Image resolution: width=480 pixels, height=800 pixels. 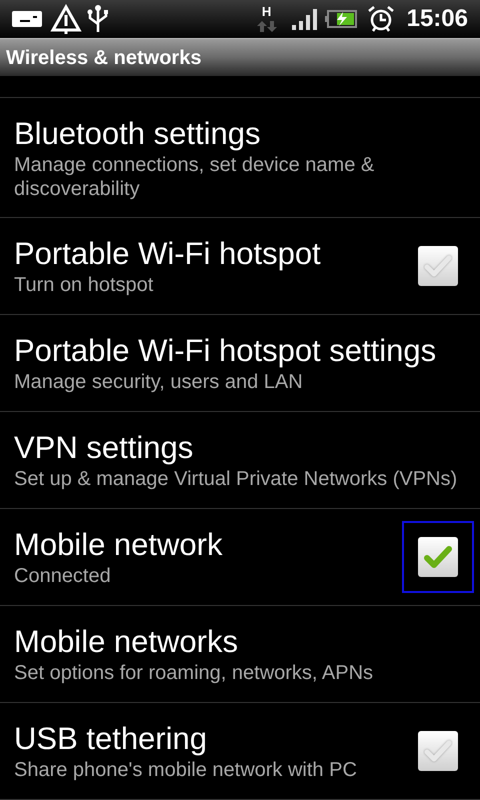 I want to click on settings-row: Portable Wi-Fi hotspot settings Manage security, users and LAN, so click(x=240, y=363).